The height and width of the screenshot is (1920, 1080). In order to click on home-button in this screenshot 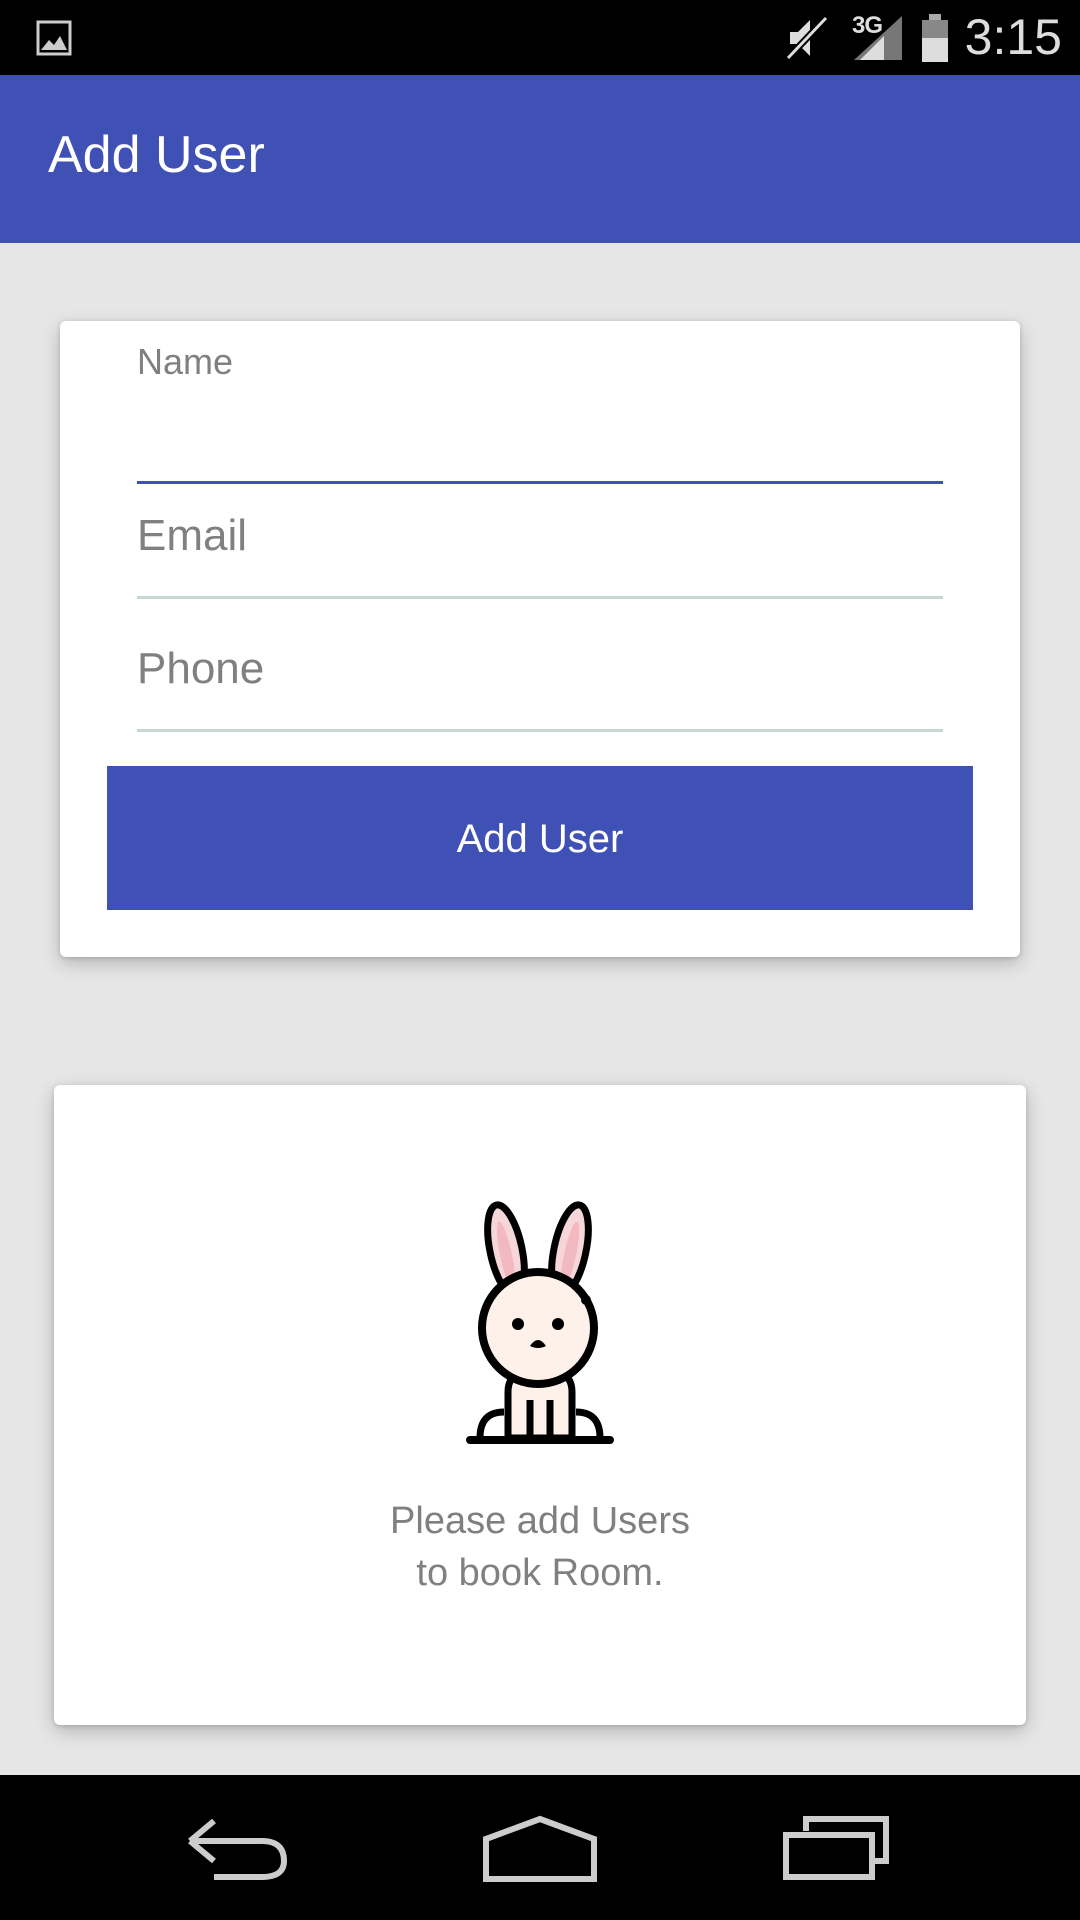, I will do `click(540, 1847)`.